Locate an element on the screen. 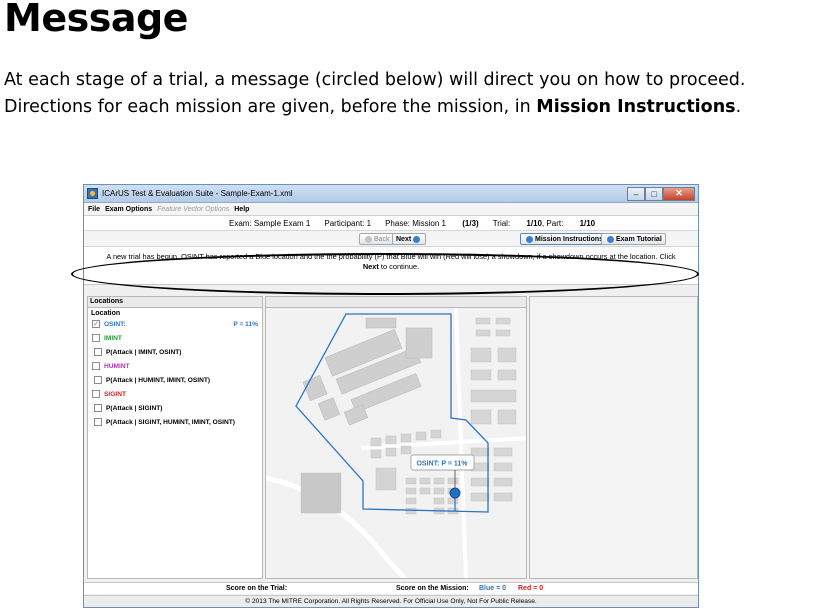  help-icon is located at coordinates (610, 239).